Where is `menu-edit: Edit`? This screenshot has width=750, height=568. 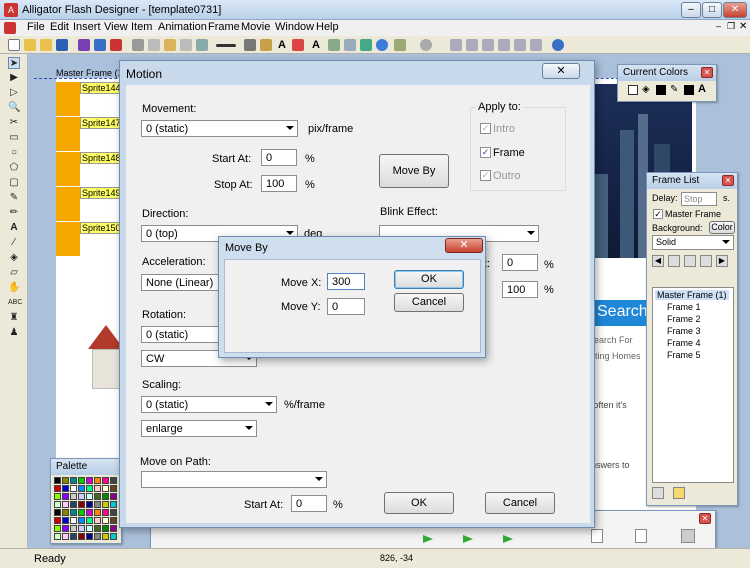 menu-edit: Edit is located at coordinates (59, 27).